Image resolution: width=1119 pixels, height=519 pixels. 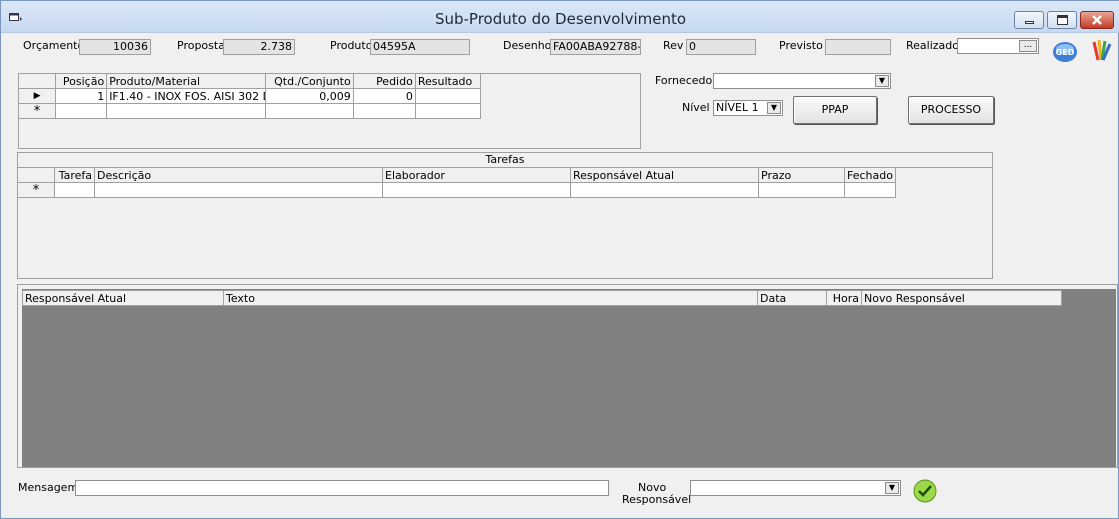 I want to click on rev-field: 0, so click(x=721, y=47).